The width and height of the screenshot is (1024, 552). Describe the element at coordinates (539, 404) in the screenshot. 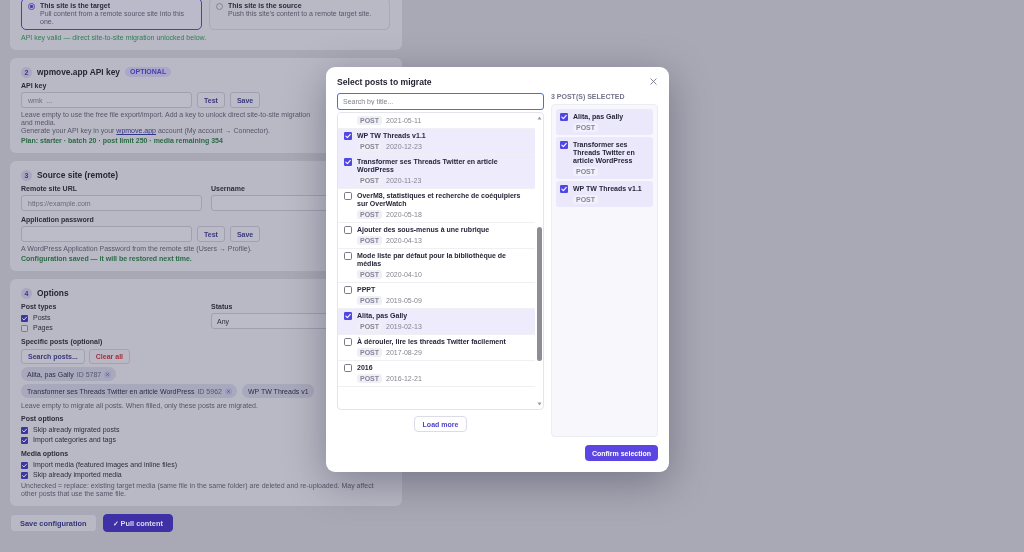

I see `scroll-down-icon` at that location.